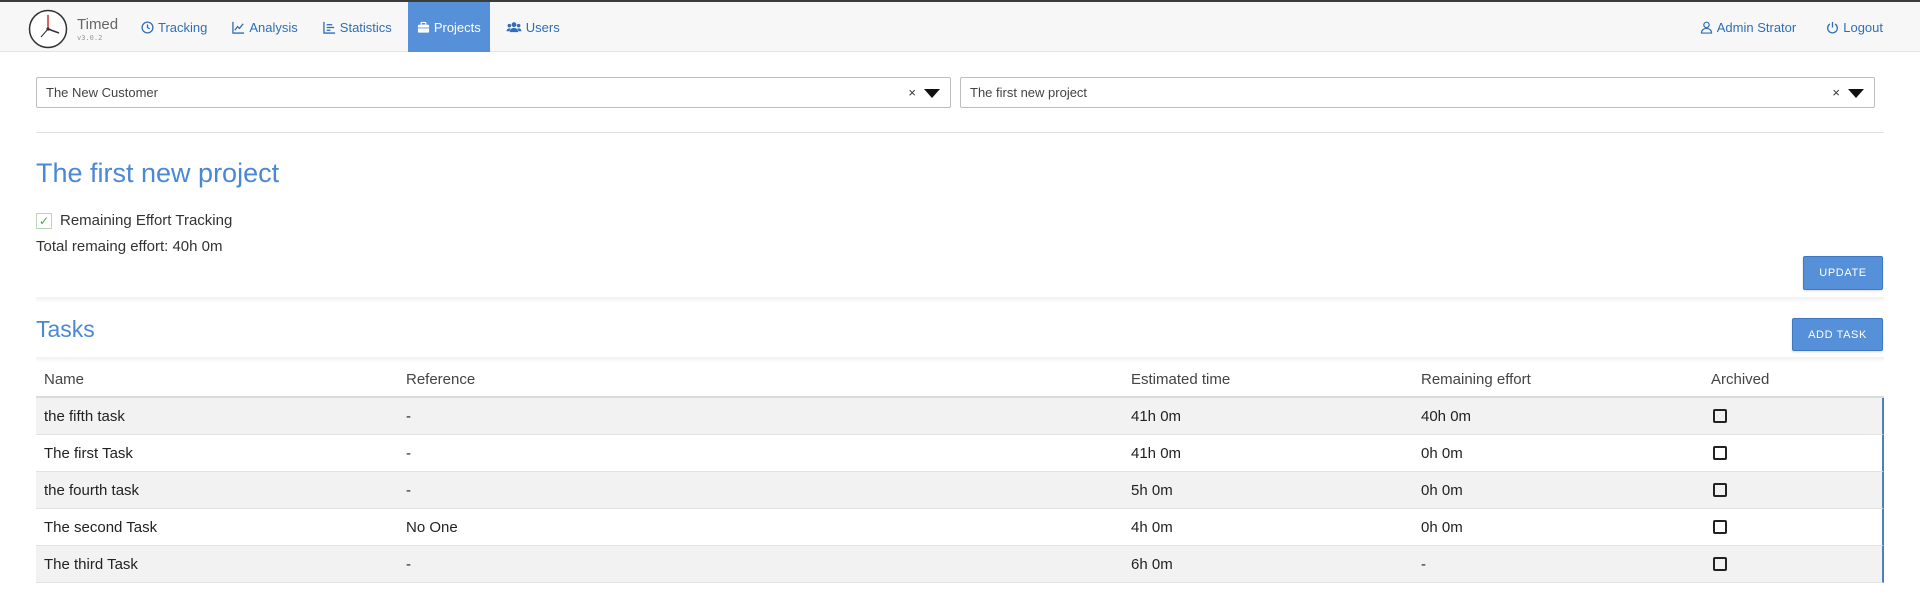  What do you see at coordinates (1856, 93) in the screenshot?
I see `project-dropdown-arrow-icon` at bounding box center [1856, 93].